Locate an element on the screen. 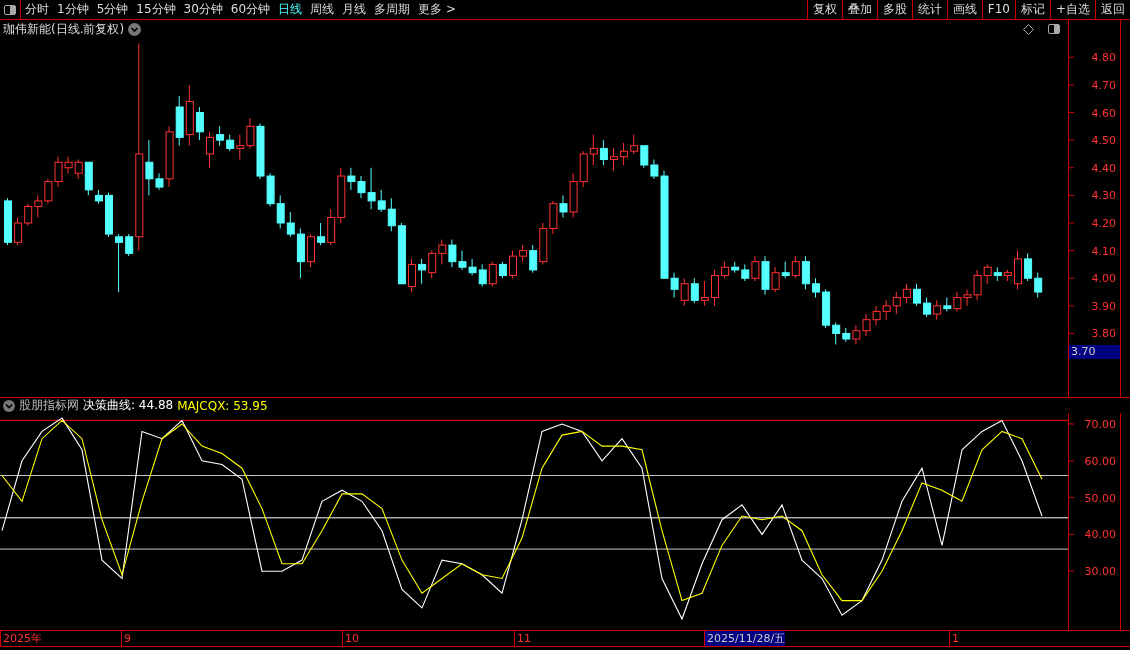 This screenshot has height=650, width=1130. date-label: 2025/11/28/五 is located at coordinates (745, 638).